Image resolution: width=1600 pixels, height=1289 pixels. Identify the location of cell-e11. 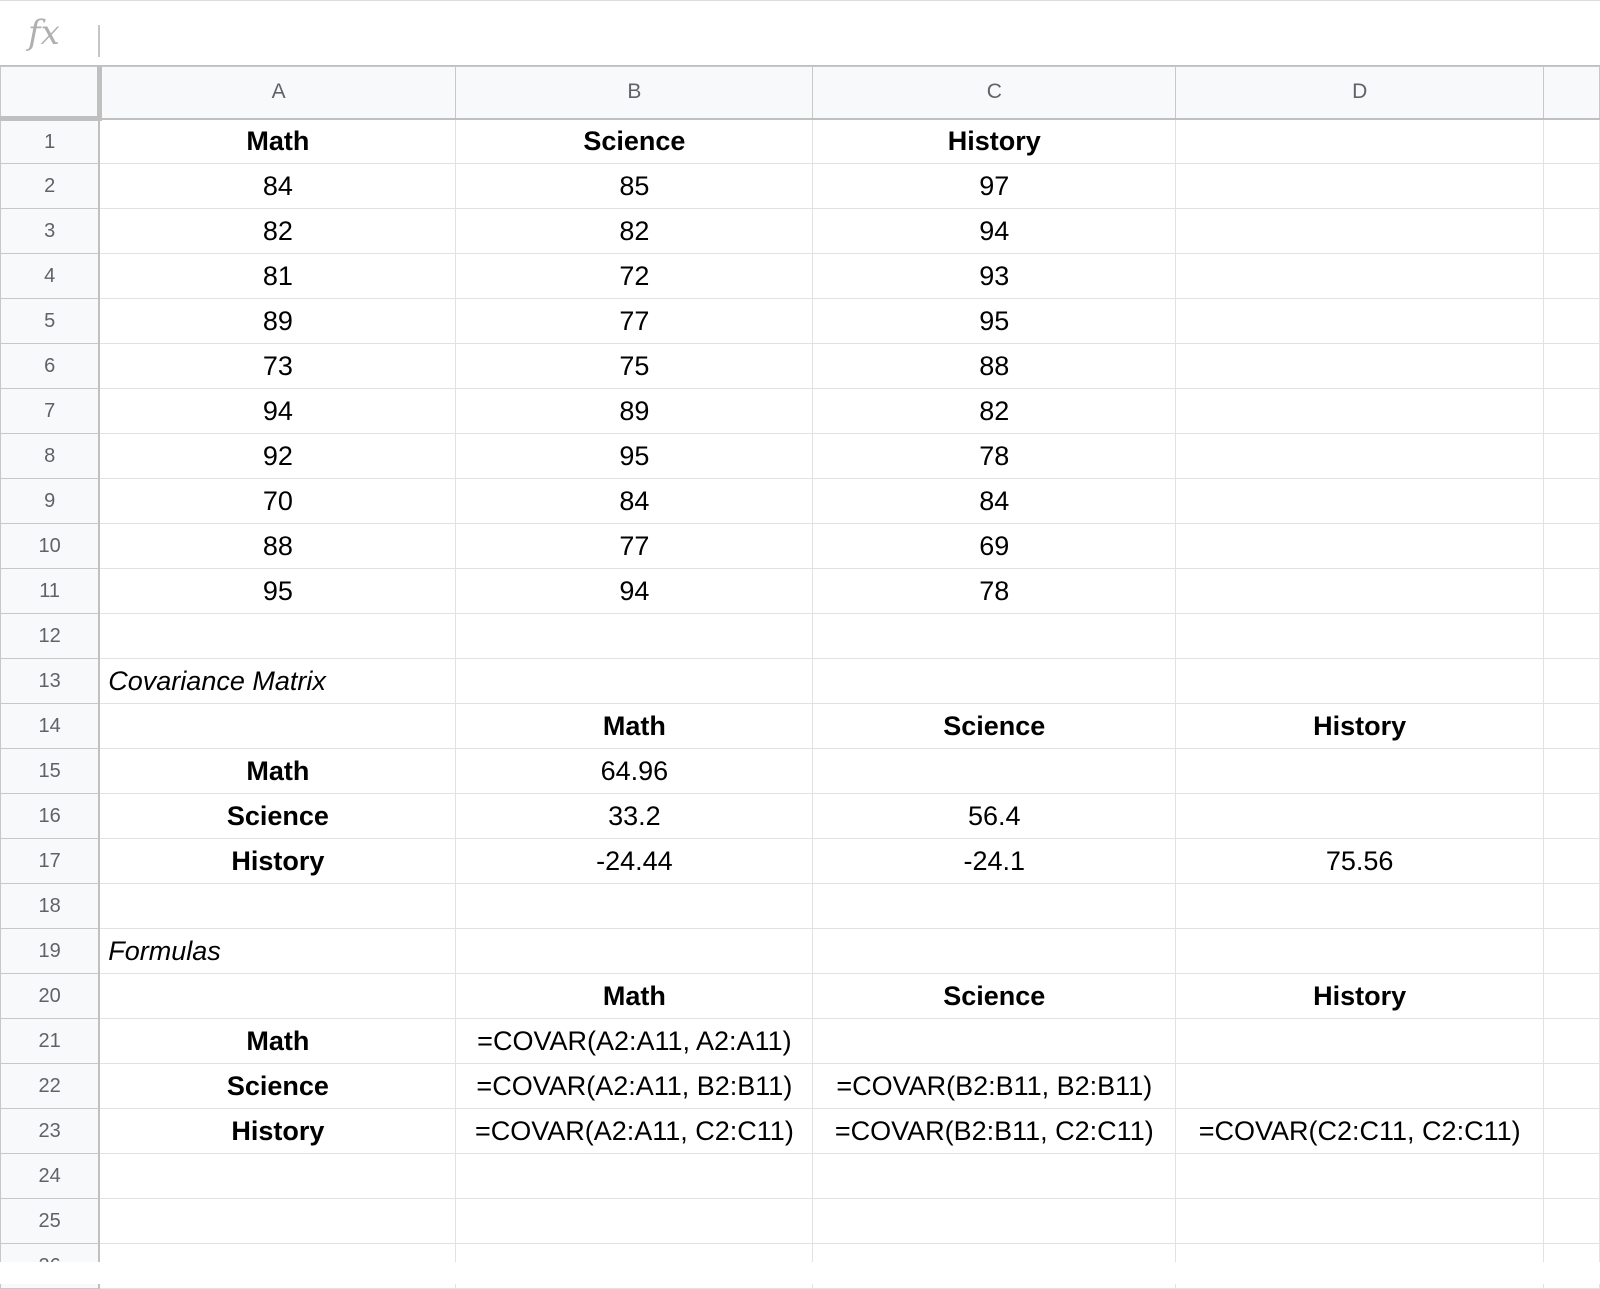
(1571, 591).